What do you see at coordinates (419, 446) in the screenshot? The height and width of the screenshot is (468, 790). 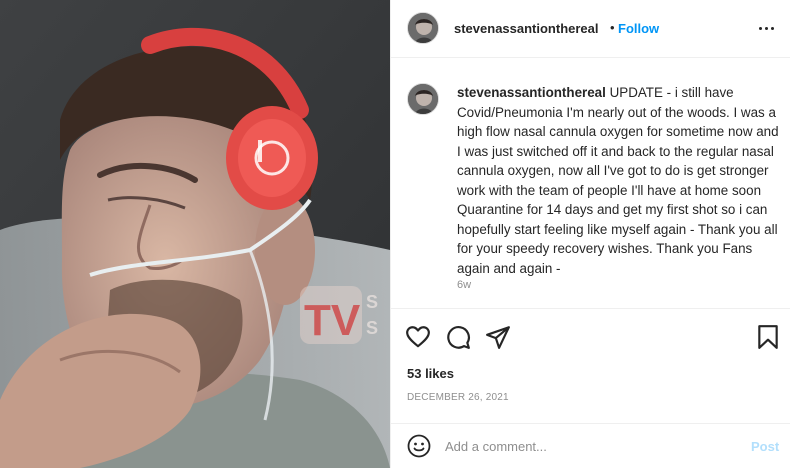 I see `emoji-icon` at bounding box center [419, 446].